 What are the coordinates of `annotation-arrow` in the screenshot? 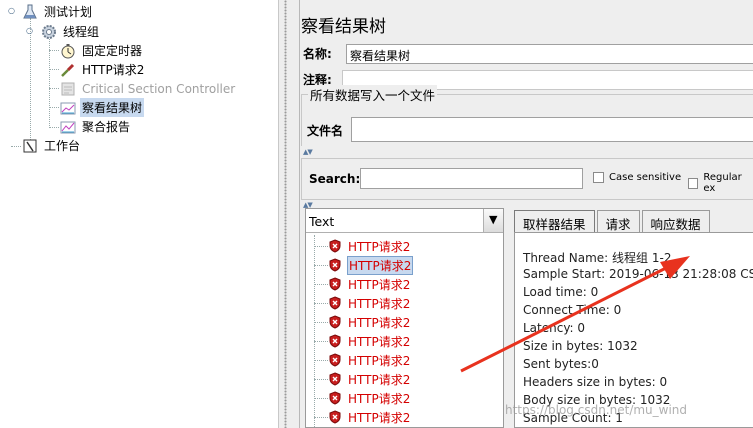 It's located at (575, 314).